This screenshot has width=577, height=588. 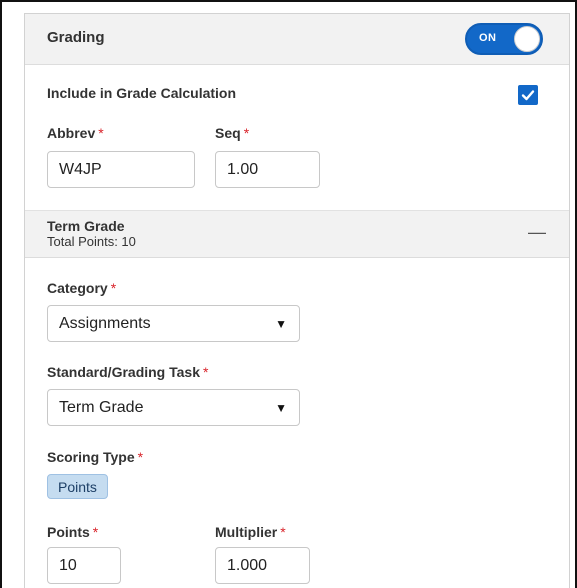 What do you see at coordinates (121, 169) in the screenshot?
I see `abbrev-input: W4JP` at bounding box center [121, 169].